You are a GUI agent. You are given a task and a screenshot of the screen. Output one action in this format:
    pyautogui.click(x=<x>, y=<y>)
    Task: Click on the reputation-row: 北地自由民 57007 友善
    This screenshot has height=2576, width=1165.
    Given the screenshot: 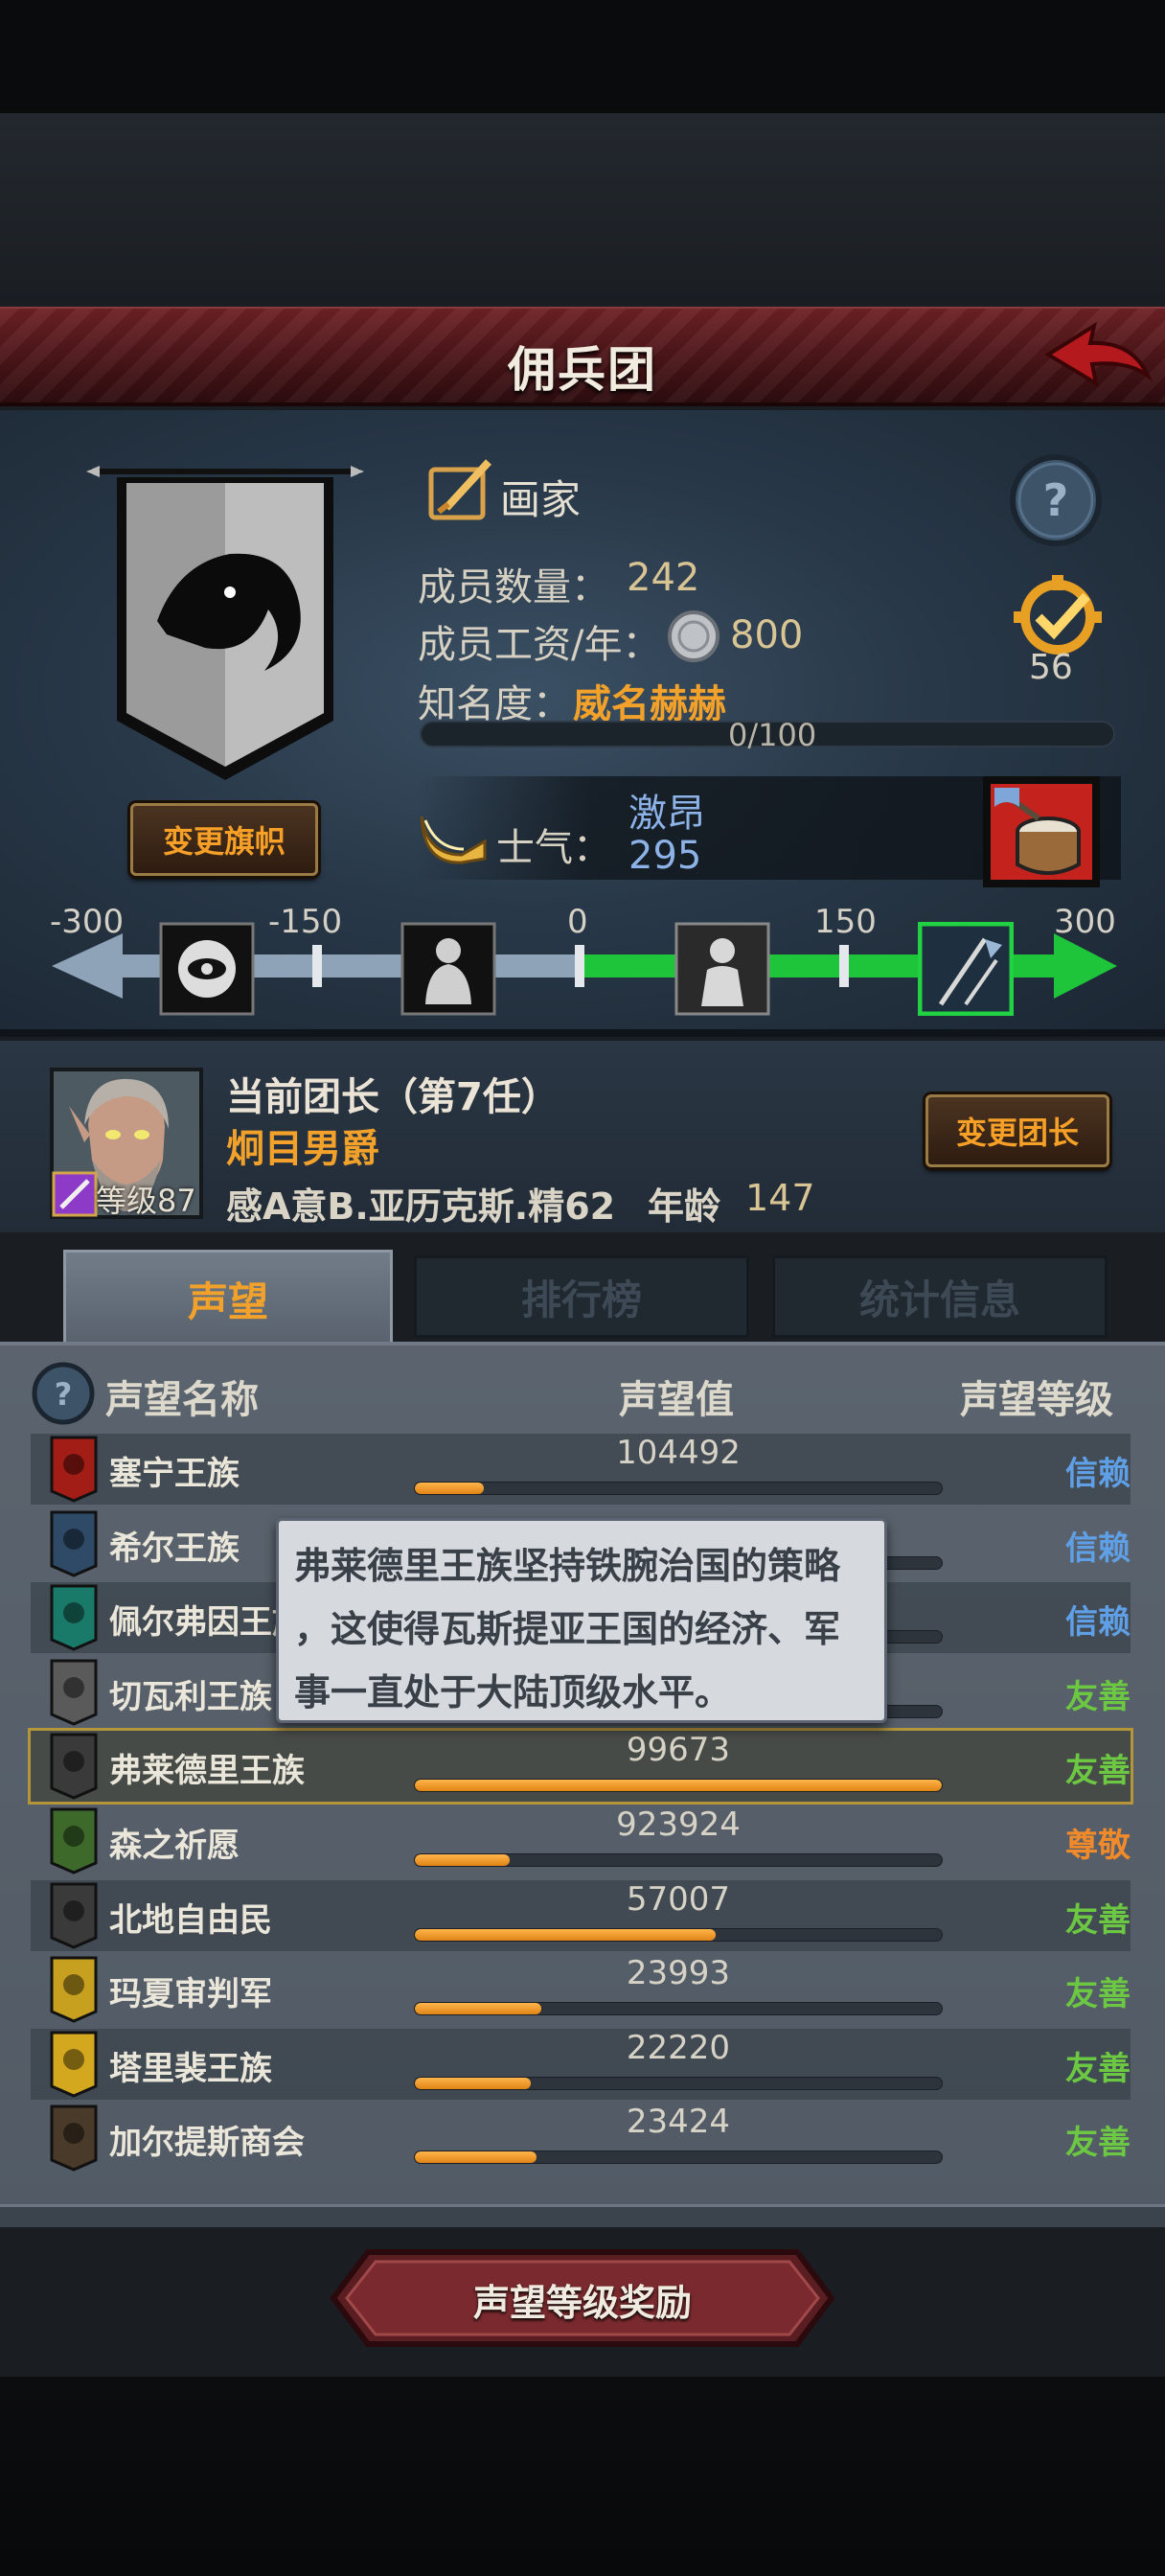 What is the action you would take?
    pyautogui.click(x=581, y=1915)
    